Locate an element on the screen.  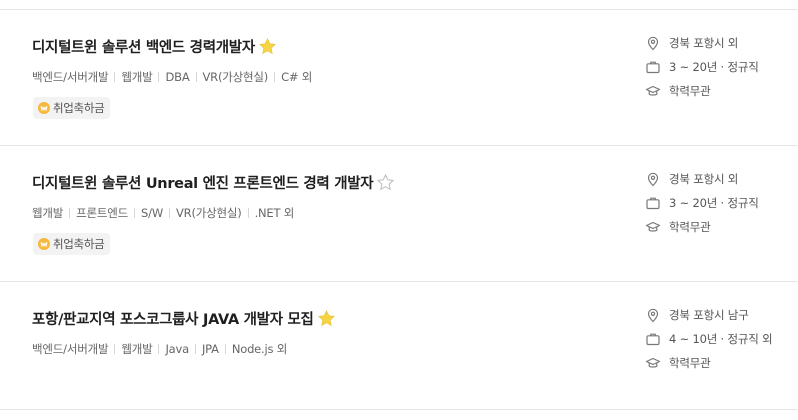
job-tag: S/W is located at coordinates (152, 213).